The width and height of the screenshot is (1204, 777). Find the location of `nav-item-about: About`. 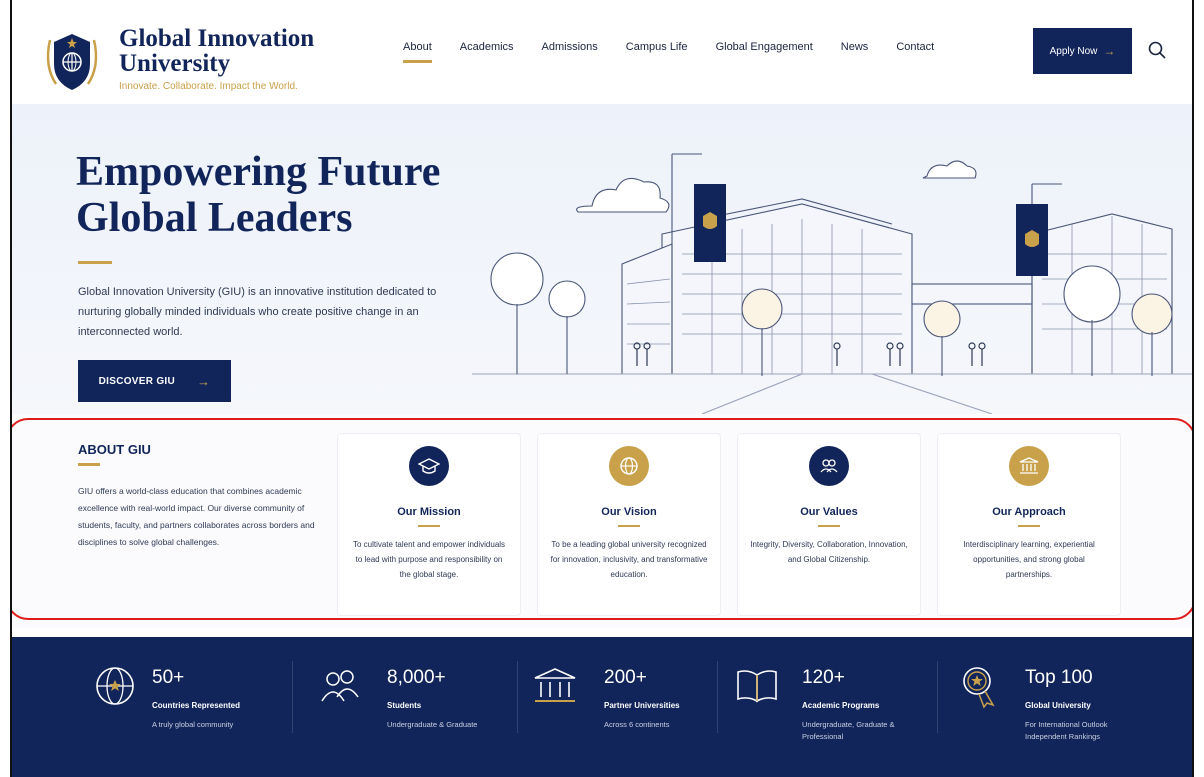

nav-item-about: About is located at coordinates (417, 52).